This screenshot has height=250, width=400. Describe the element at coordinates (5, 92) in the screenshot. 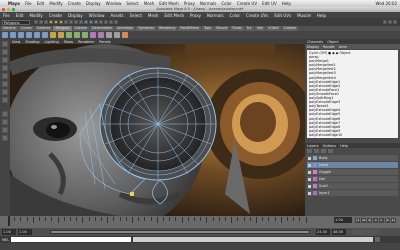

I see `manipulator-icon` at that location.